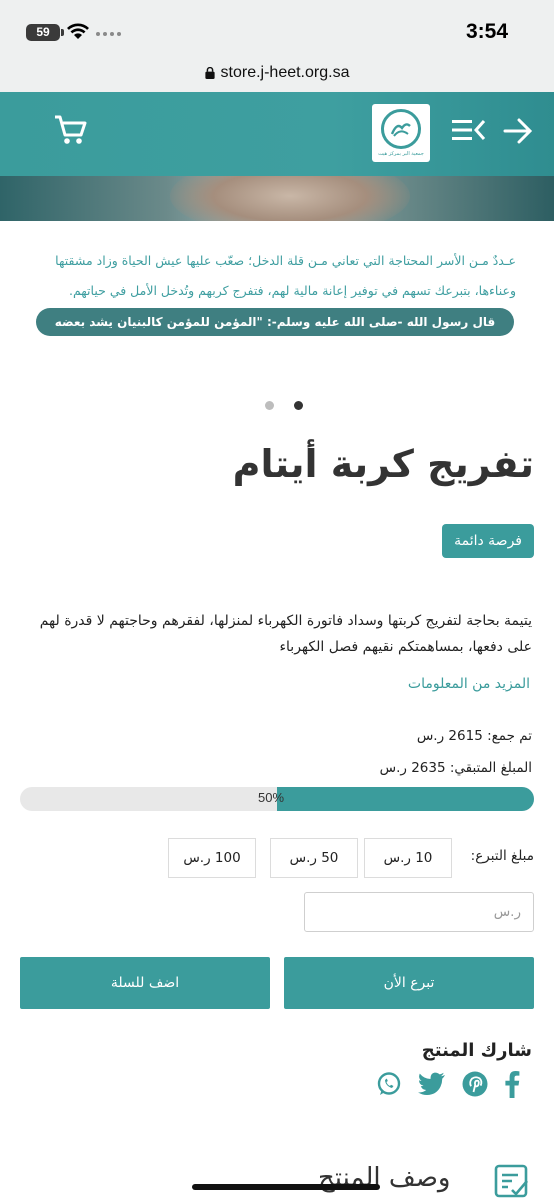 The width and height of the screenshot is (554, 1200). What do you see at coordinates (78, 31) in the screenshot?
I see `wifi-icon` at bounding box center [78, 31].